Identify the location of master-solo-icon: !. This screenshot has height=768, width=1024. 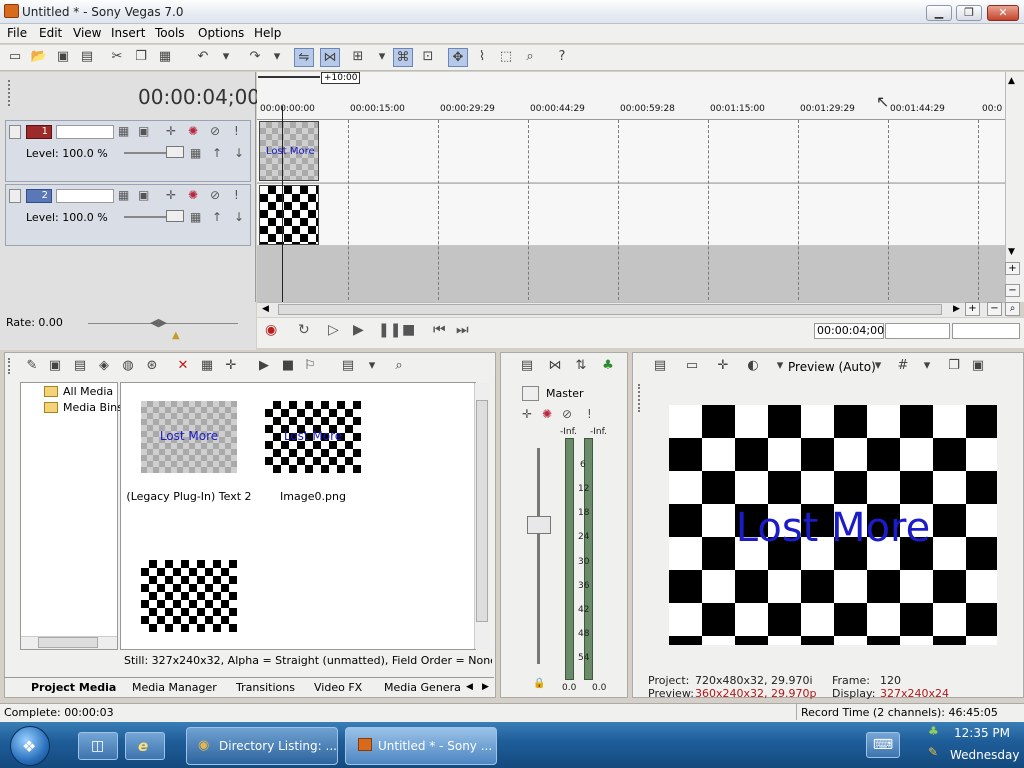
(589, 414).